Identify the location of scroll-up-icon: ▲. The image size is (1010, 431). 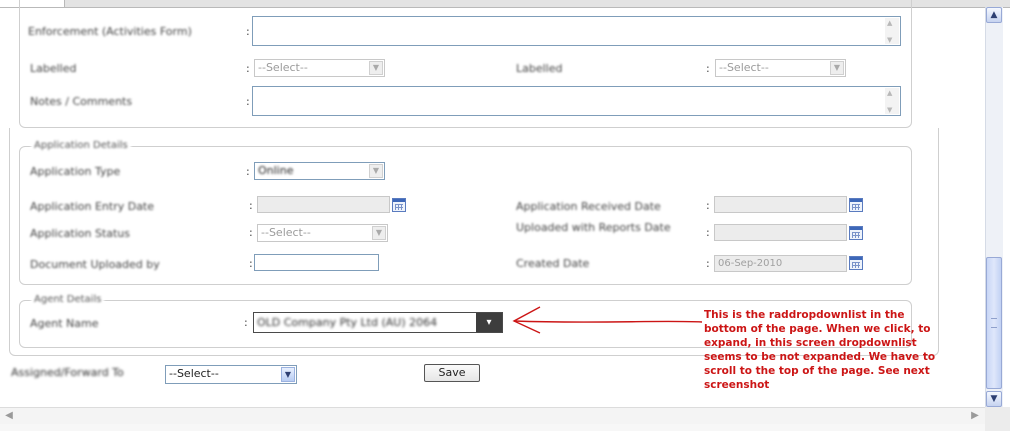
(994, 15).